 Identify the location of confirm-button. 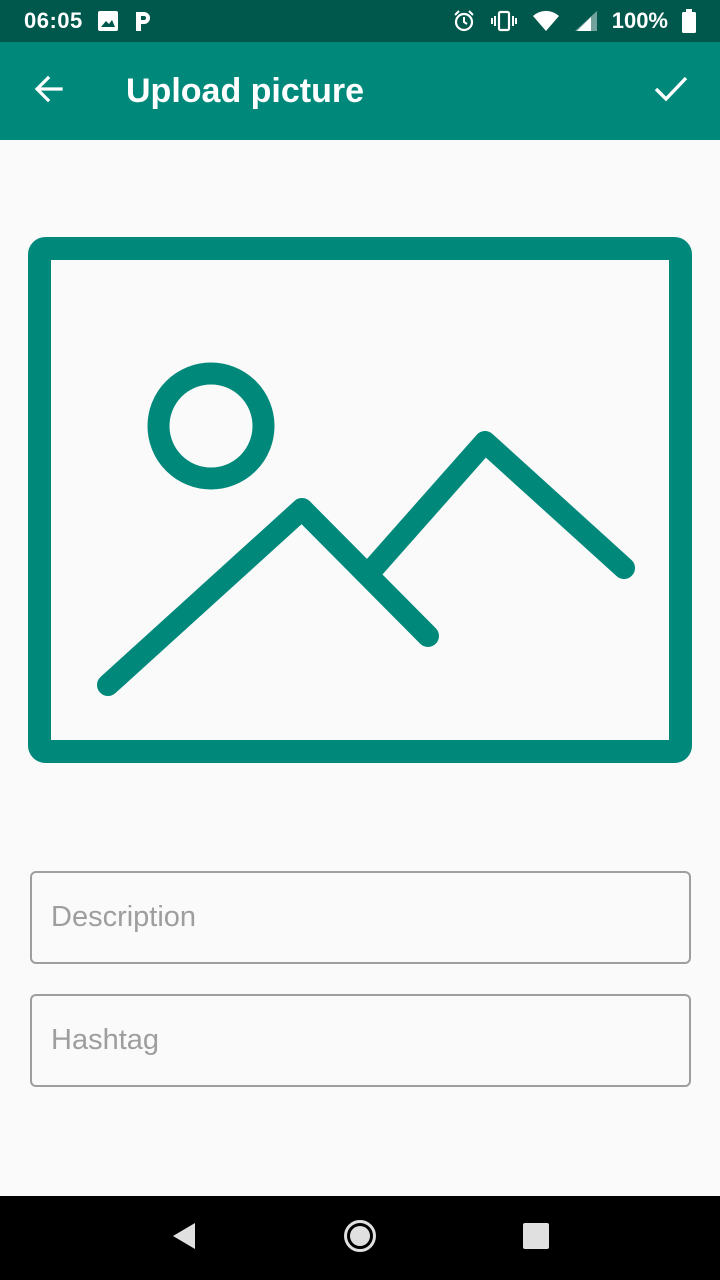
(671, 91).